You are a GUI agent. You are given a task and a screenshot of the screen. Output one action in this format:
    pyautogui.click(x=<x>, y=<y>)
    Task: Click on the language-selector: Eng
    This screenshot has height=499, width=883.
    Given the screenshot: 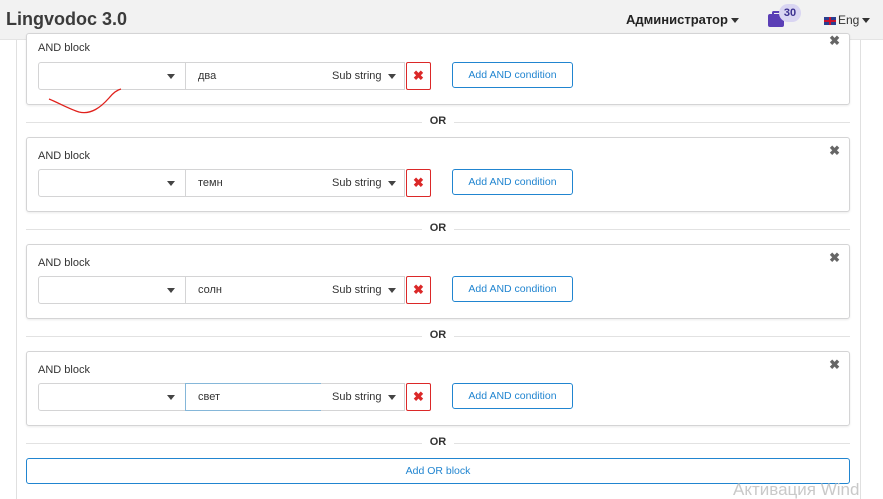 What is the action you would take?
    pyautogui.click(x=847, y=20)
    